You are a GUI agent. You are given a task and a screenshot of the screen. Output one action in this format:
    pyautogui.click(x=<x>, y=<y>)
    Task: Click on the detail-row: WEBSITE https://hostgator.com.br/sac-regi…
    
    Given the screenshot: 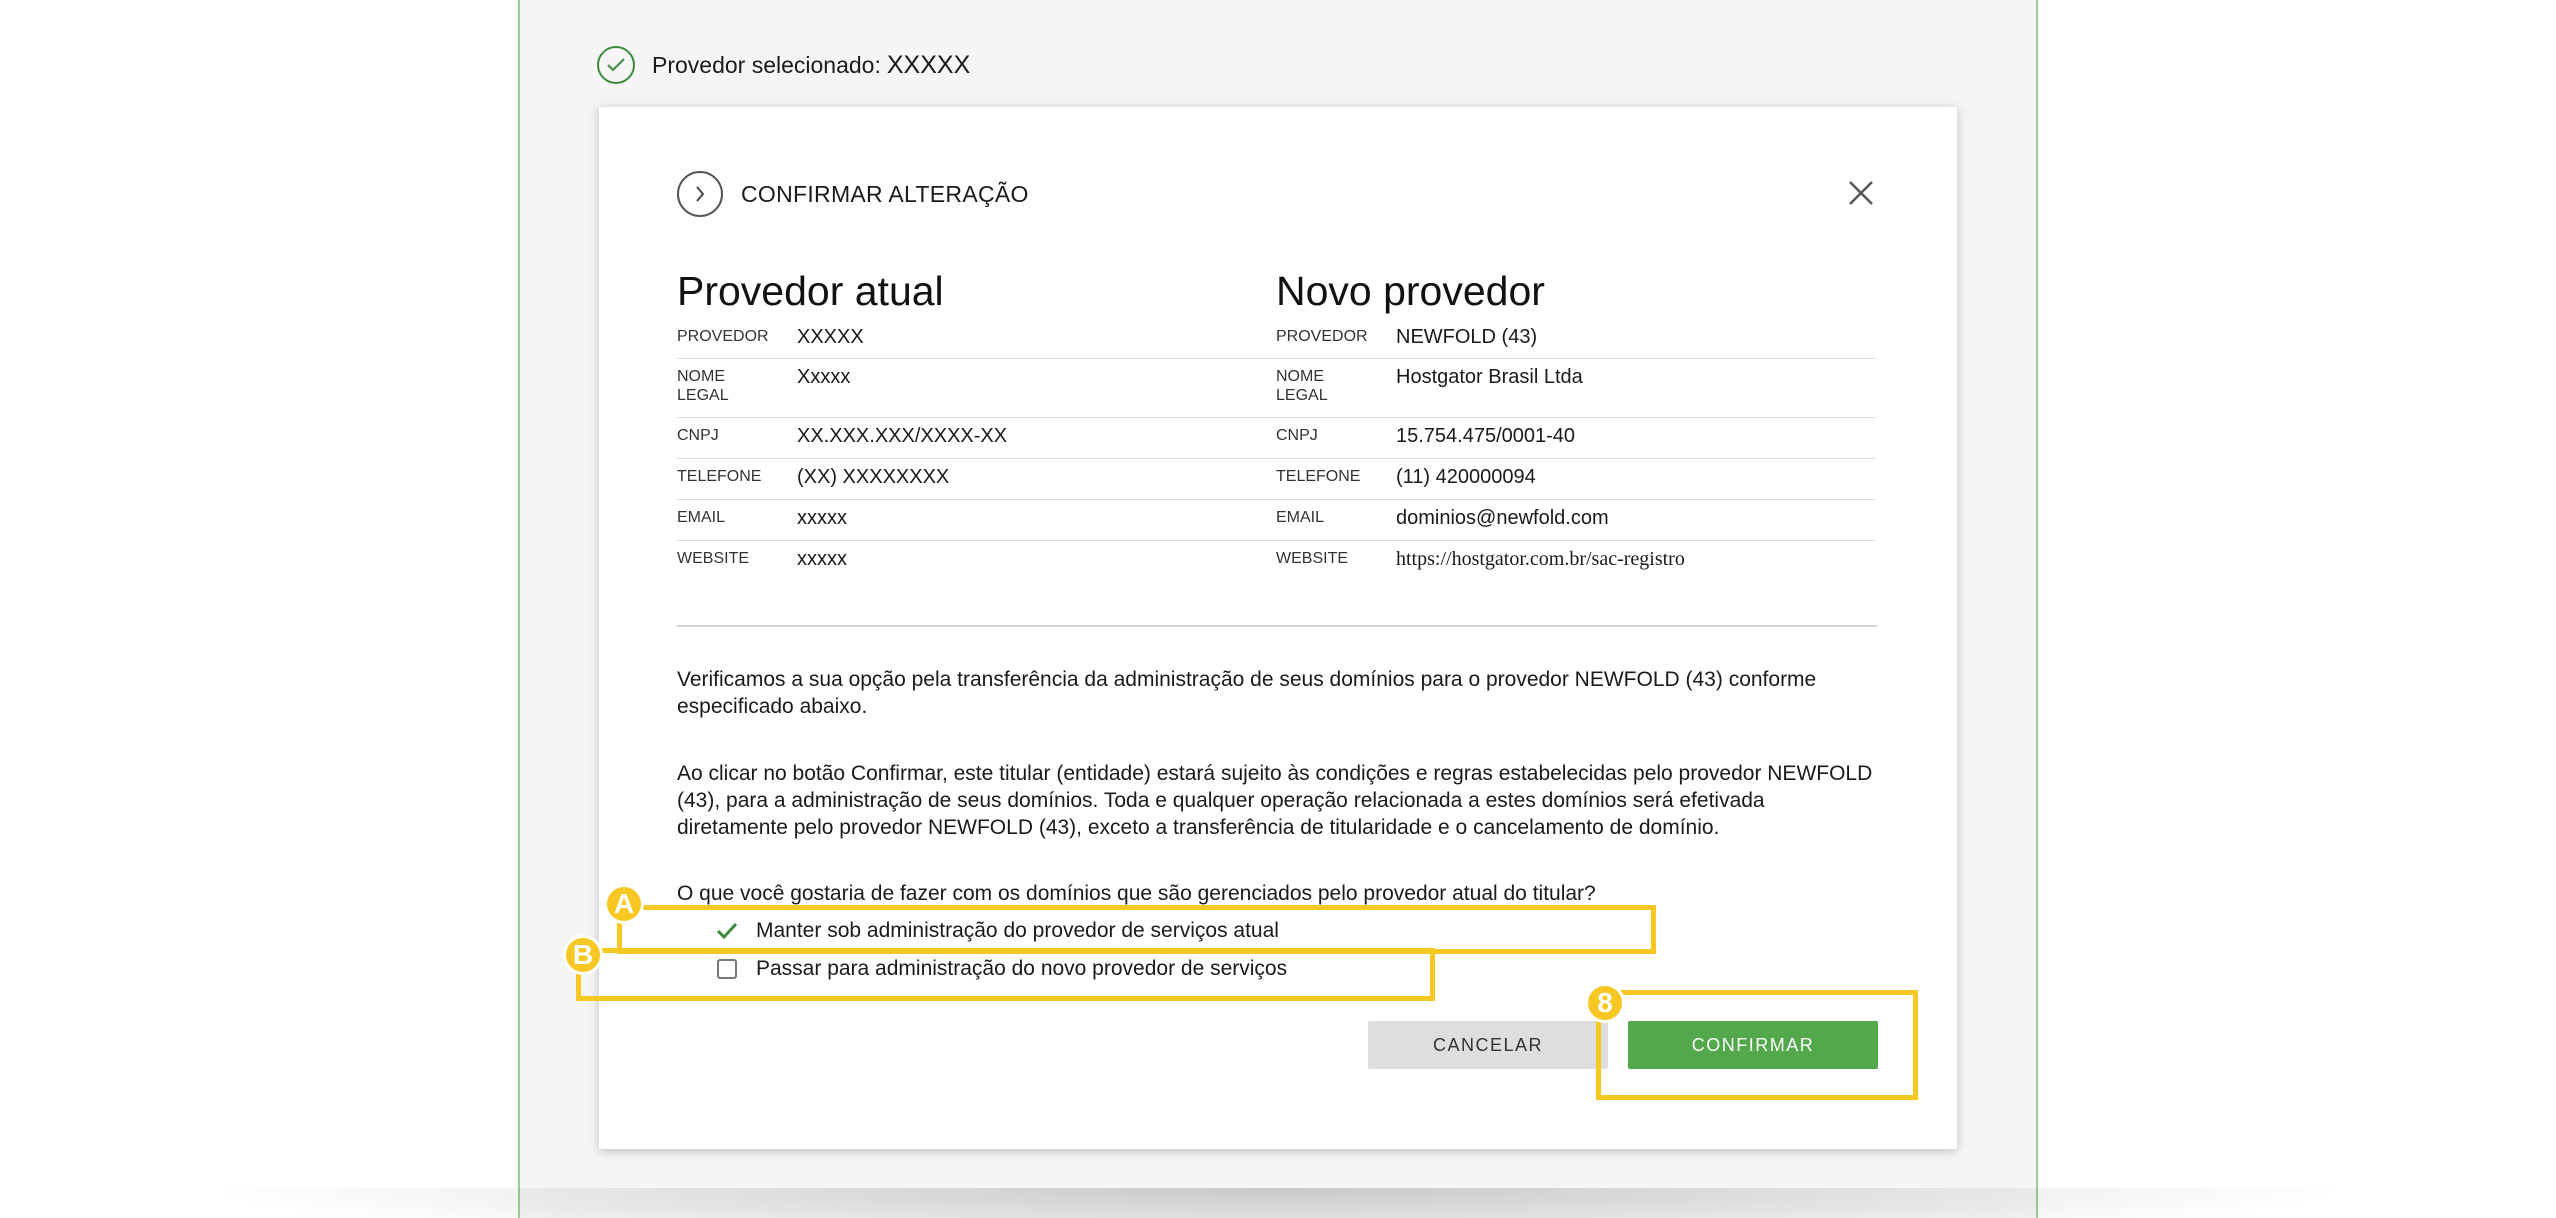 What is the action you would take?
    pyautogui.click(x=1576, y=562)
    